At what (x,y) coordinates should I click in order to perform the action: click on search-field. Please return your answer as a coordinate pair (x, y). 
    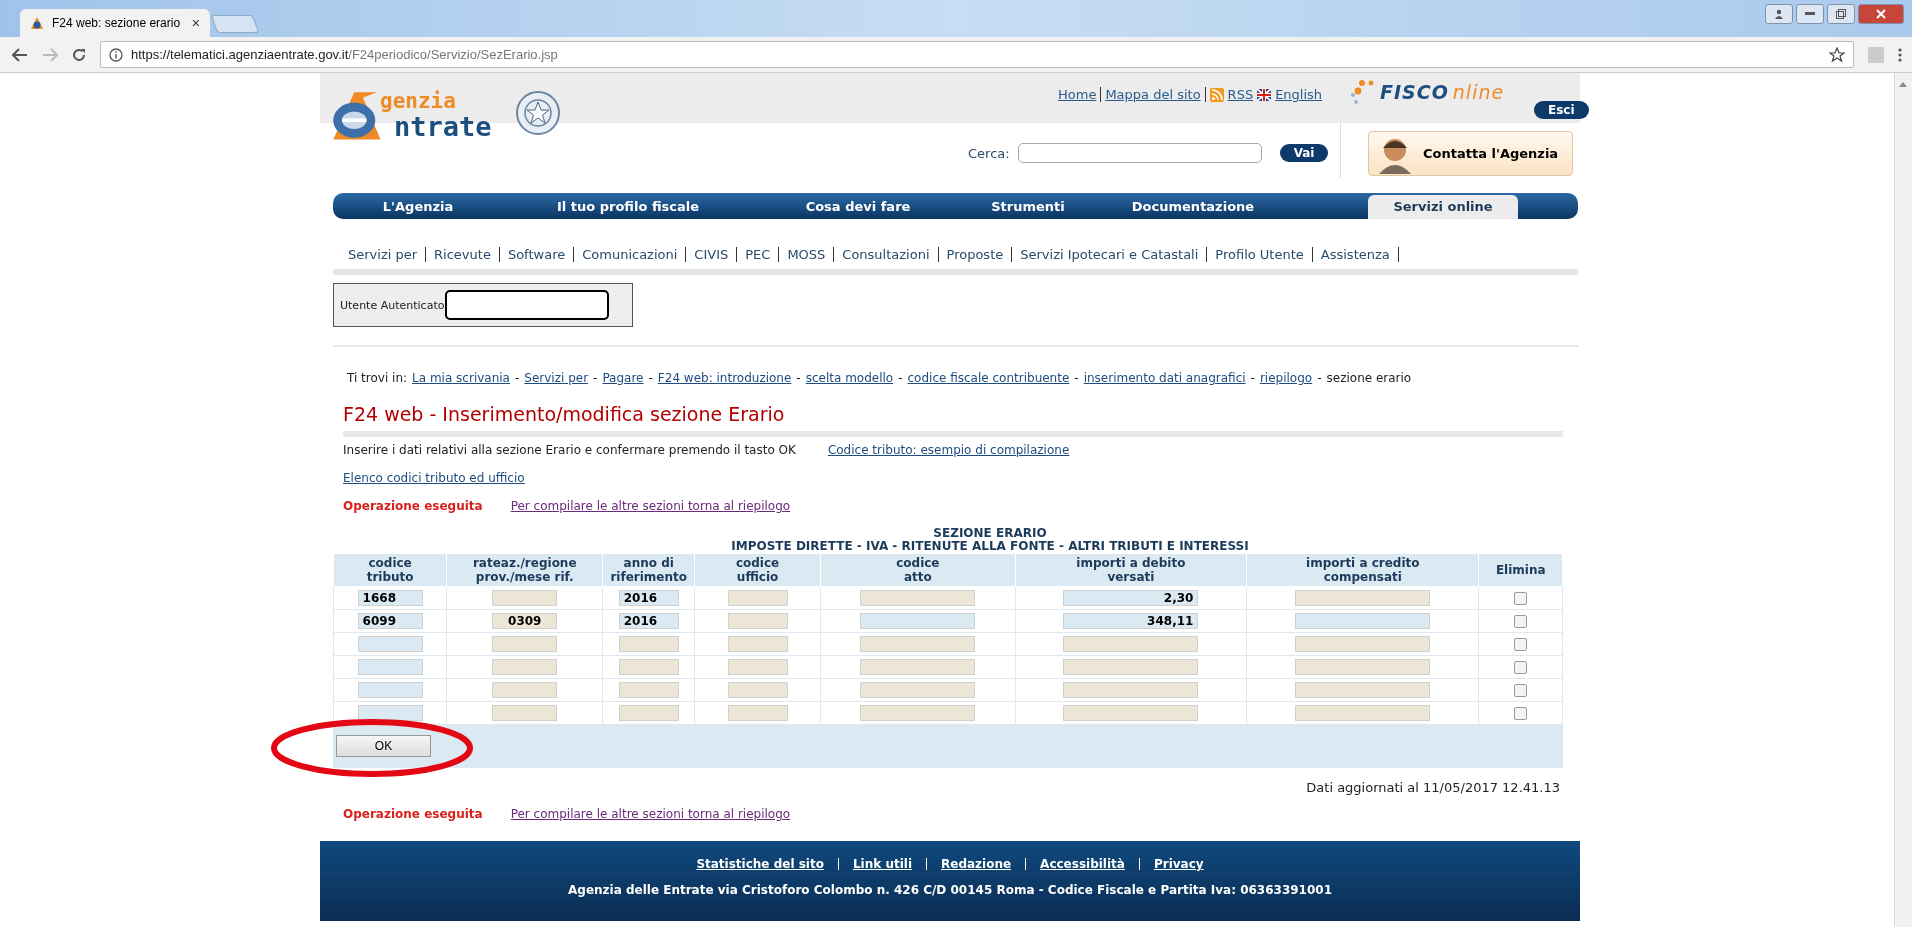
    Looking at the image, I should click on (1139, 153).